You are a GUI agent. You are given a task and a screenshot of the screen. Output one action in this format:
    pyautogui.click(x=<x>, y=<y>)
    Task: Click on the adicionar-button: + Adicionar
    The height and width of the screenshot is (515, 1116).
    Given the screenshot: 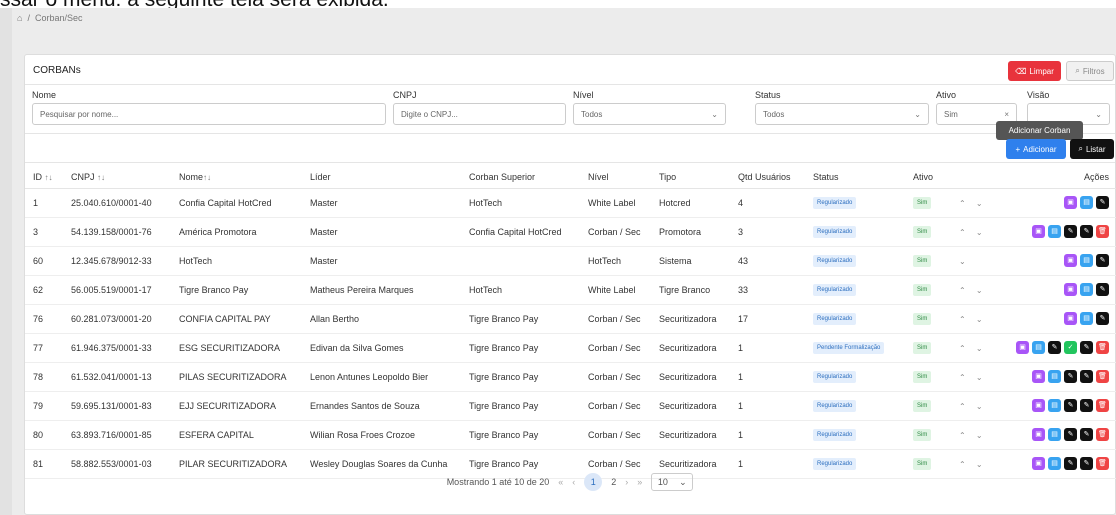 What is the action you would take?
    pyautogui.click(x=1036, y=149)
    